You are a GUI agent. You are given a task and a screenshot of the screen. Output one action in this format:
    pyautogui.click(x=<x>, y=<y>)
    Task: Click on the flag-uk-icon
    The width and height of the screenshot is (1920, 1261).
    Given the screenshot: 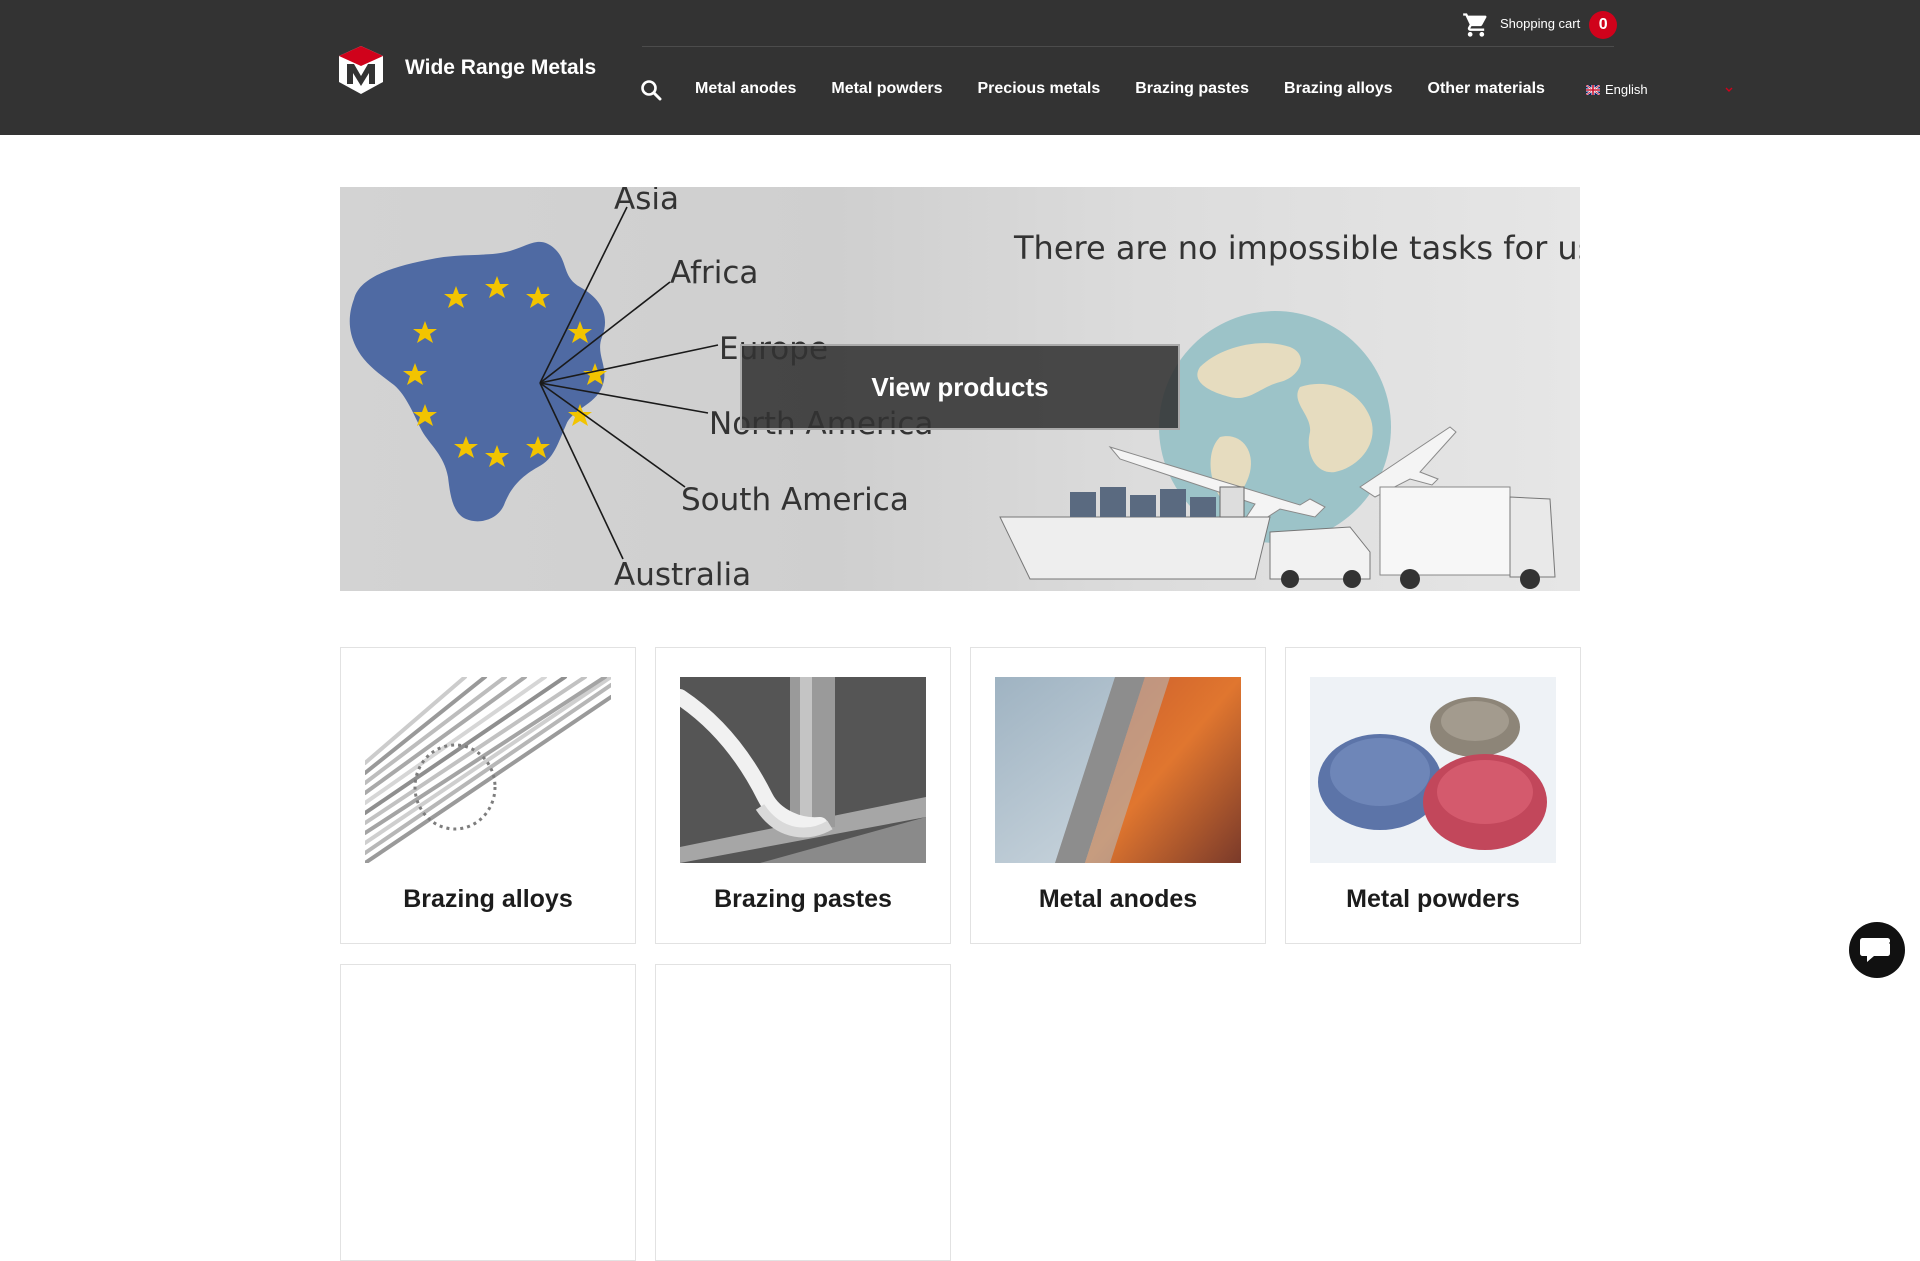 What is the action you would take?
    pyautogui.click(x=1593, y=89)
    